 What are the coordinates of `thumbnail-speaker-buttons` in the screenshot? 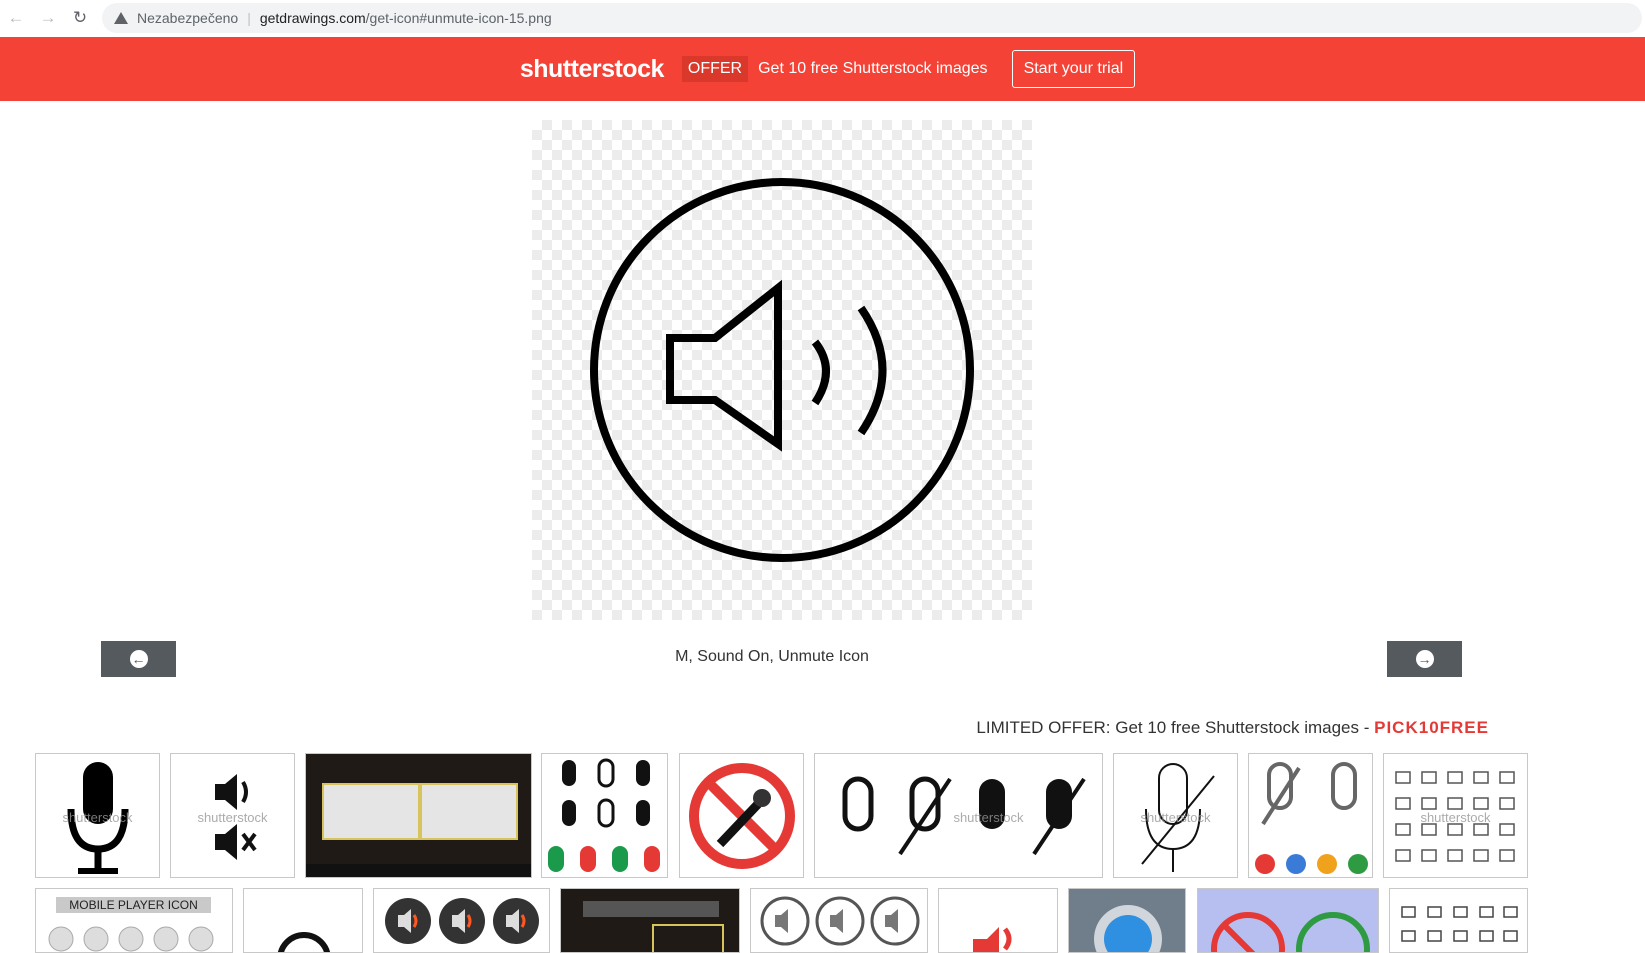 It's located at (461, 920).